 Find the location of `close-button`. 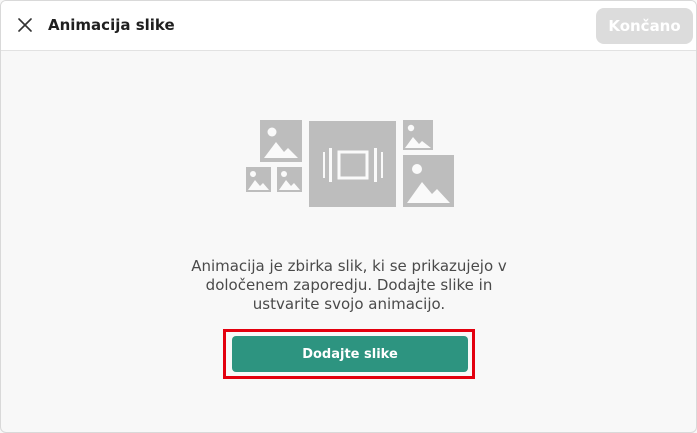

close-button is located at coordinates (25, 25).